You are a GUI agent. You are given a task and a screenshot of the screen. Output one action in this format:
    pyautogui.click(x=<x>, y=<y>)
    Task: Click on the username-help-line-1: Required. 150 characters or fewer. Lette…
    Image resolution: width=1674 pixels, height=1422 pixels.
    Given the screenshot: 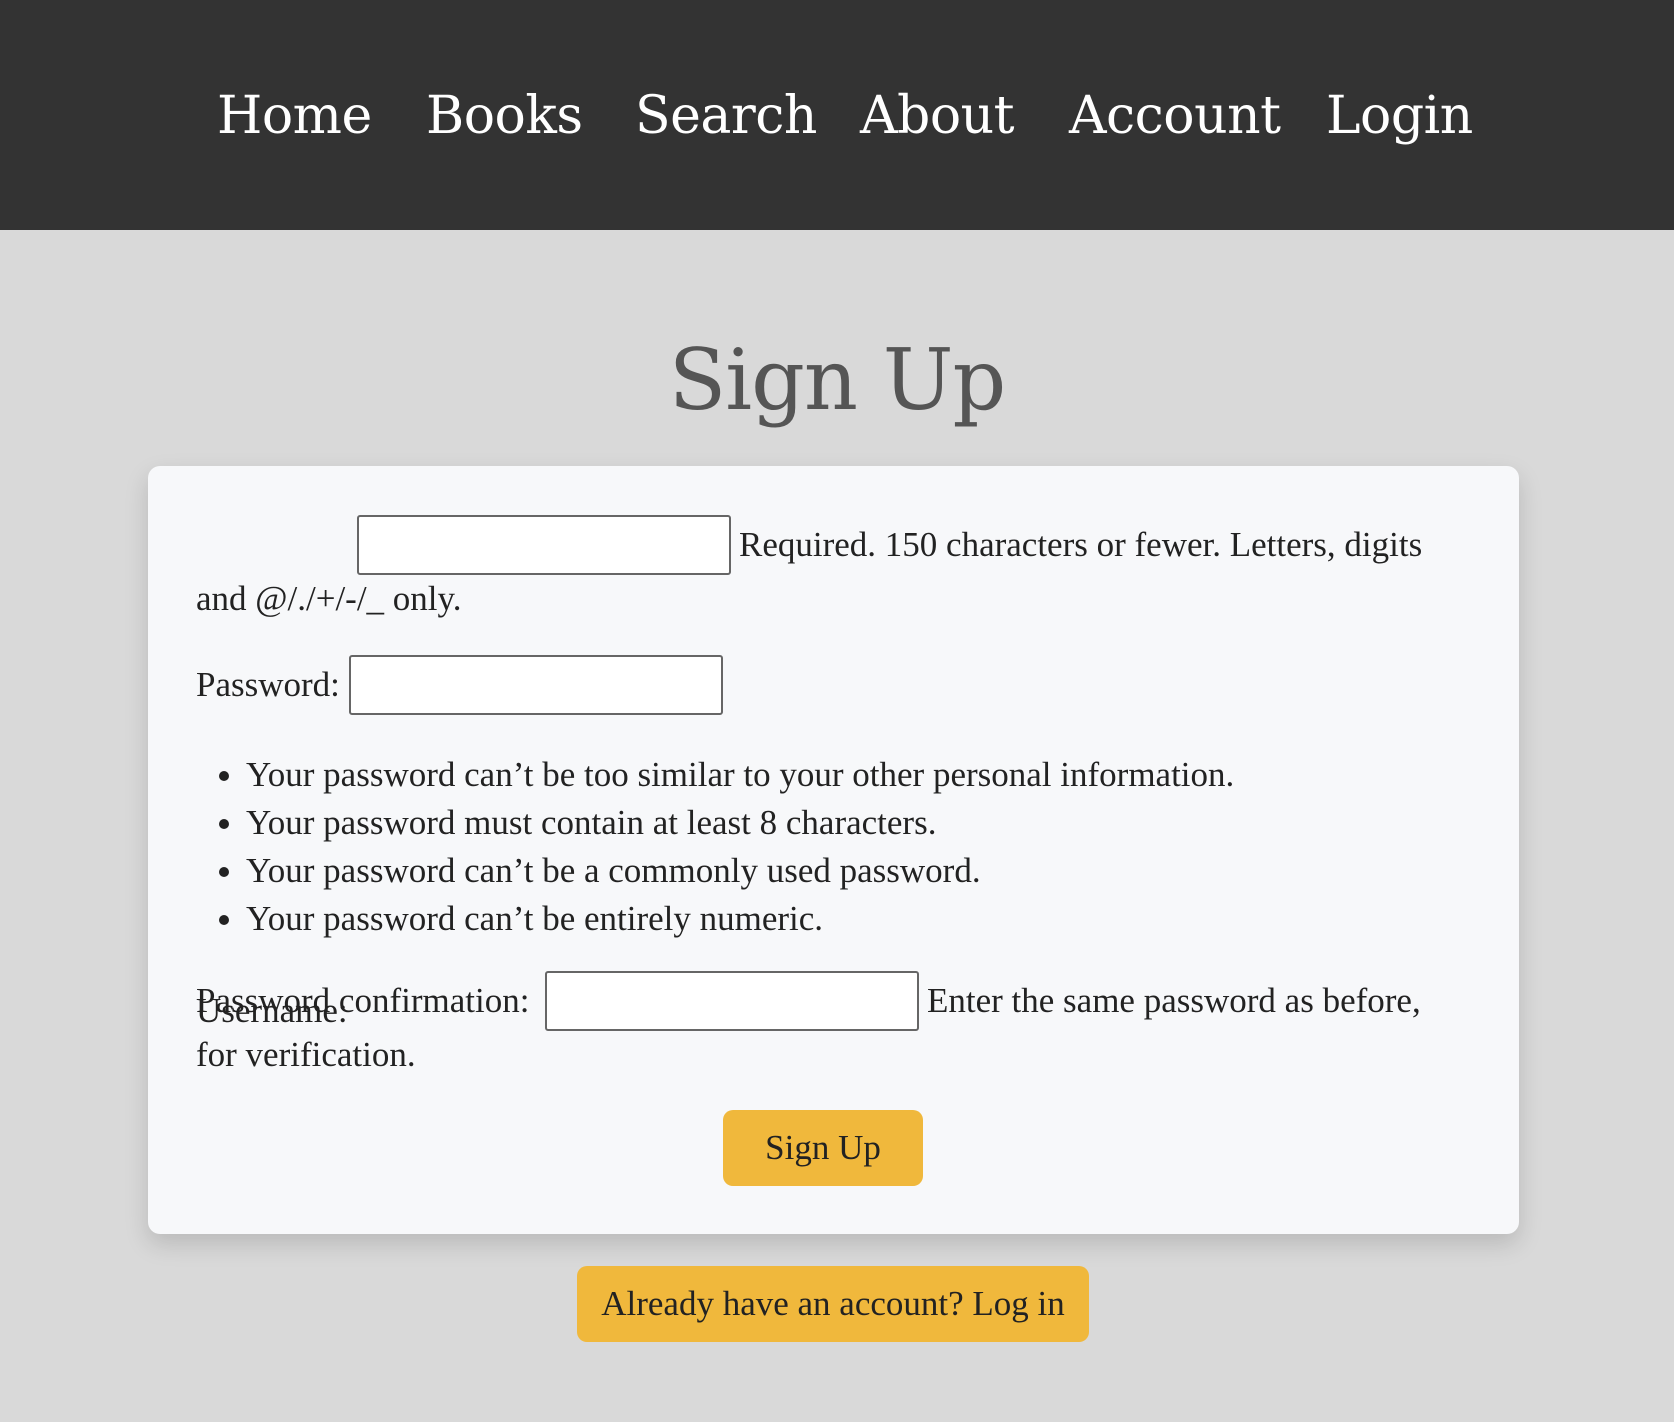 What is the action you would take?
    pyautogui.click(x=1081, y=544)
    